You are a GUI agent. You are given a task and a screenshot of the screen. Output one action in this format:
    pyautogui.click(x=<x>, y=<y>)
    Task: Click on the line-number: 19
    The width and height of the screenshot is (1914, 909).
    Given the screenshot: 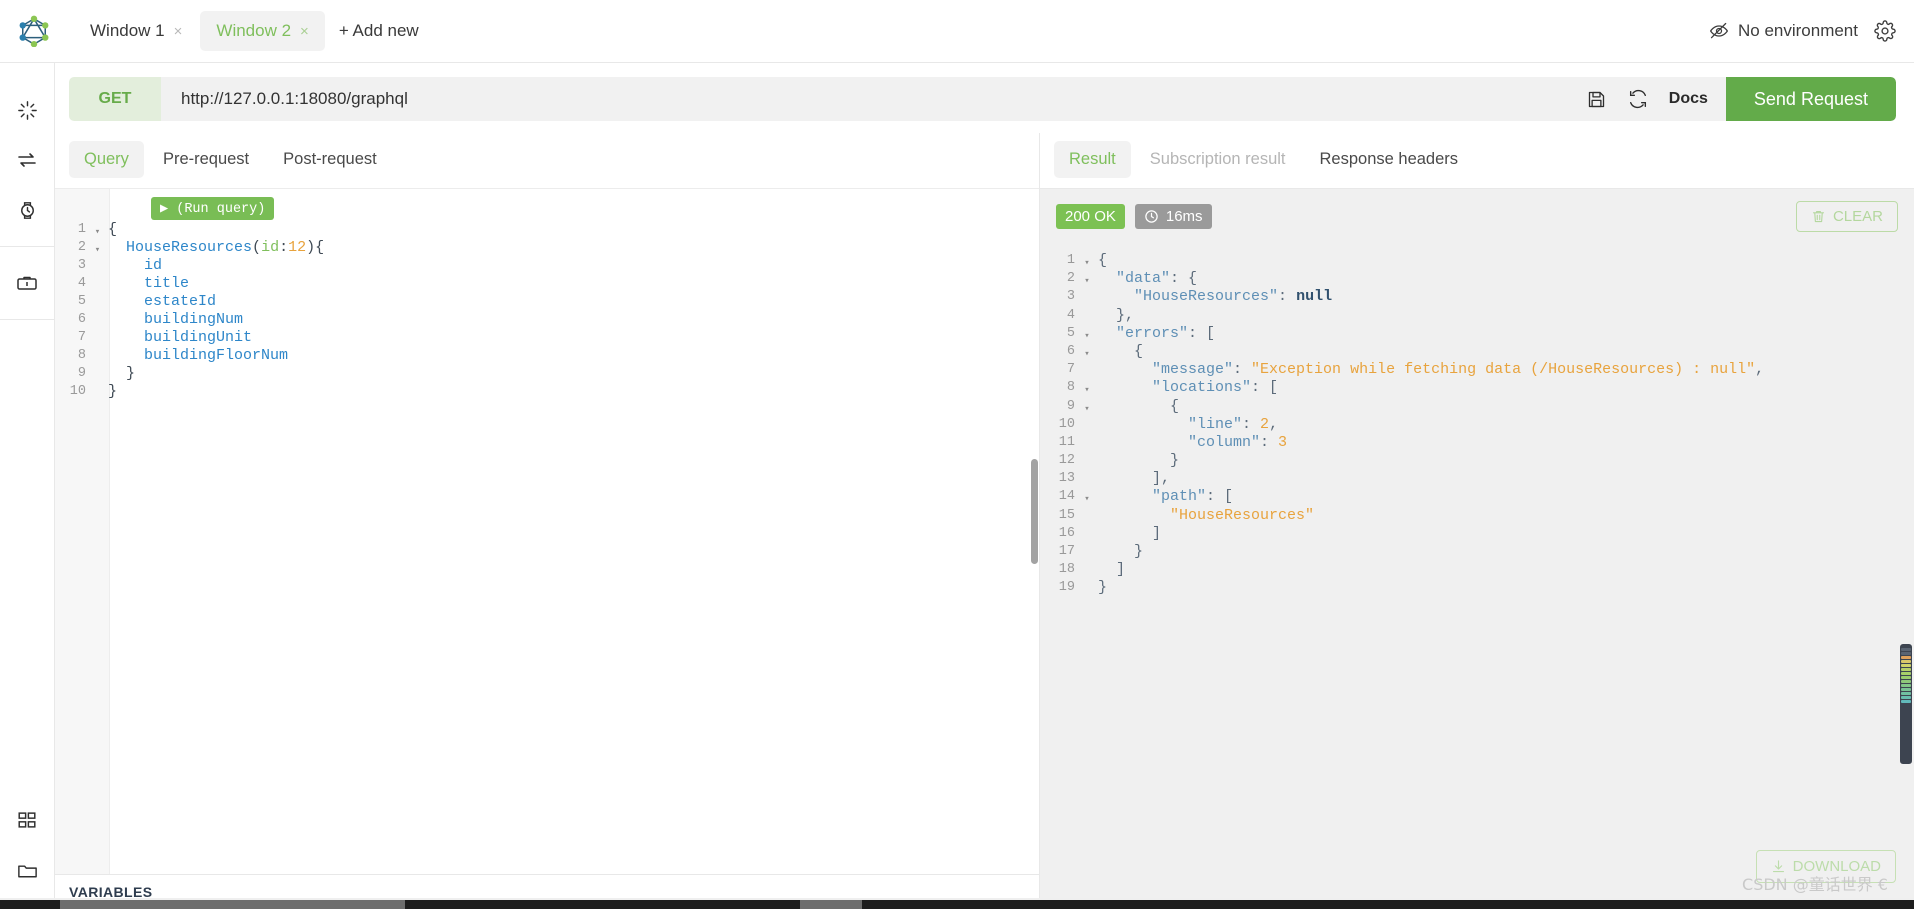 What is the action you would take?
    pyautogui.click(x=1066, y=588)
    